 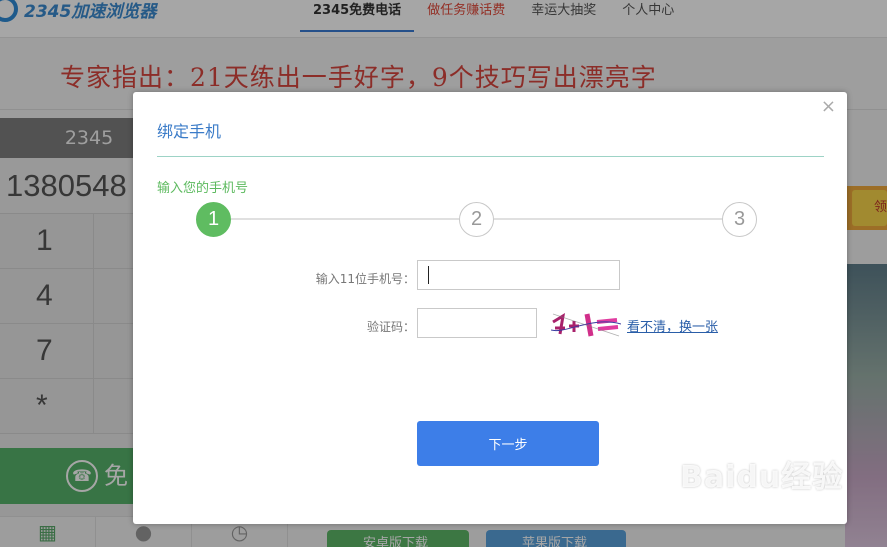 I want to click on captcha-input, so click(x=477, y=323).